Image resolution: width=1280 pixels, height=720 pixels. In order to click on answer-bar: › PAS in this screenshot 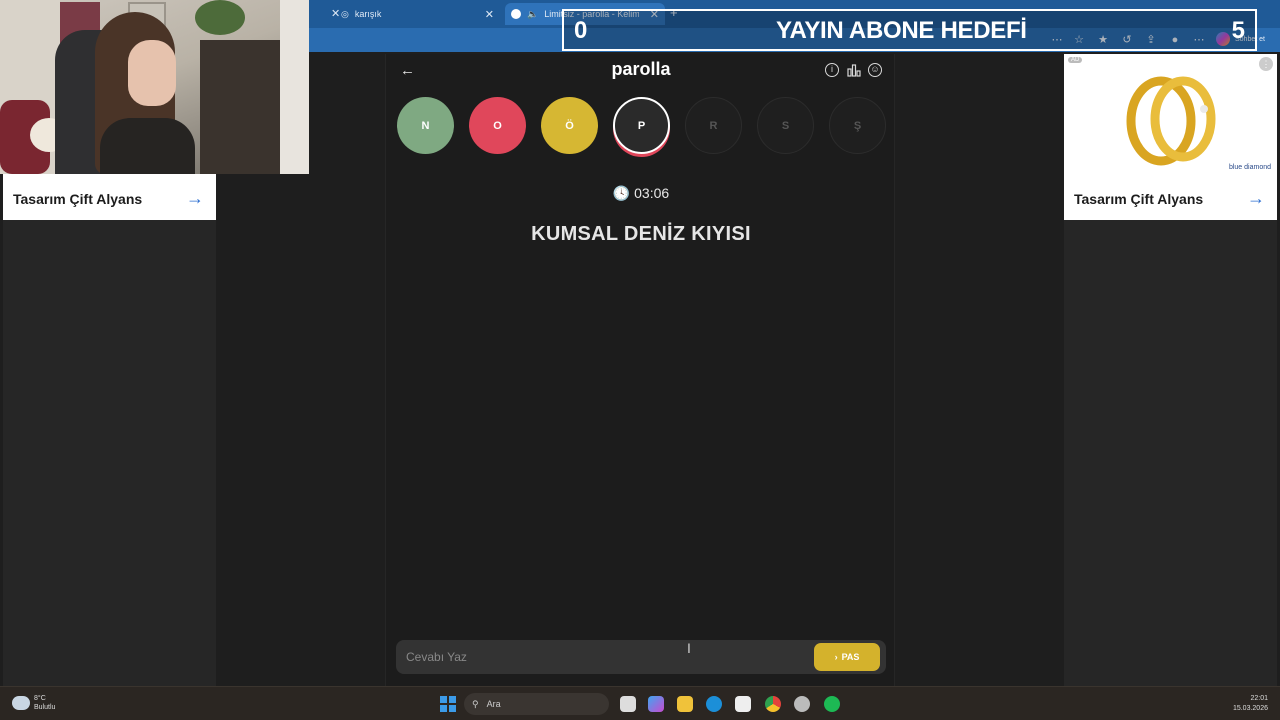, I will do `click(641, 657)`.